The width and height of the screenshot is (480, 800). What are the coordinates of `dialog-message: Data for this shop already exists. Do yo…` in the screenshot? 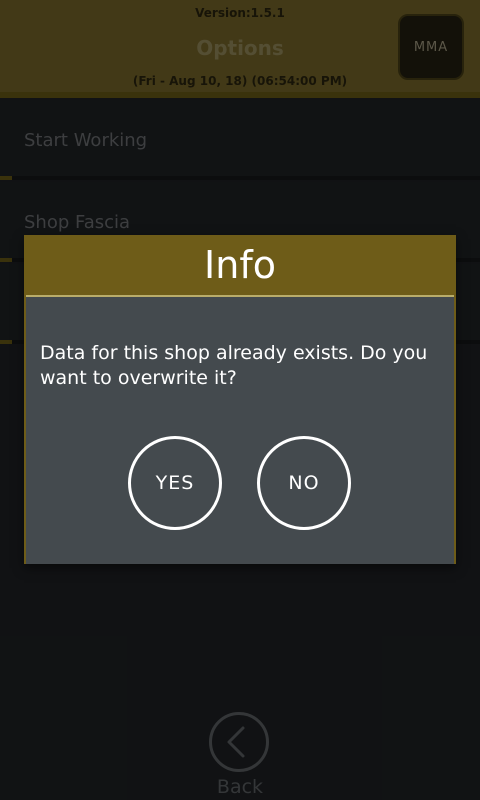 It's located at (234, 365).